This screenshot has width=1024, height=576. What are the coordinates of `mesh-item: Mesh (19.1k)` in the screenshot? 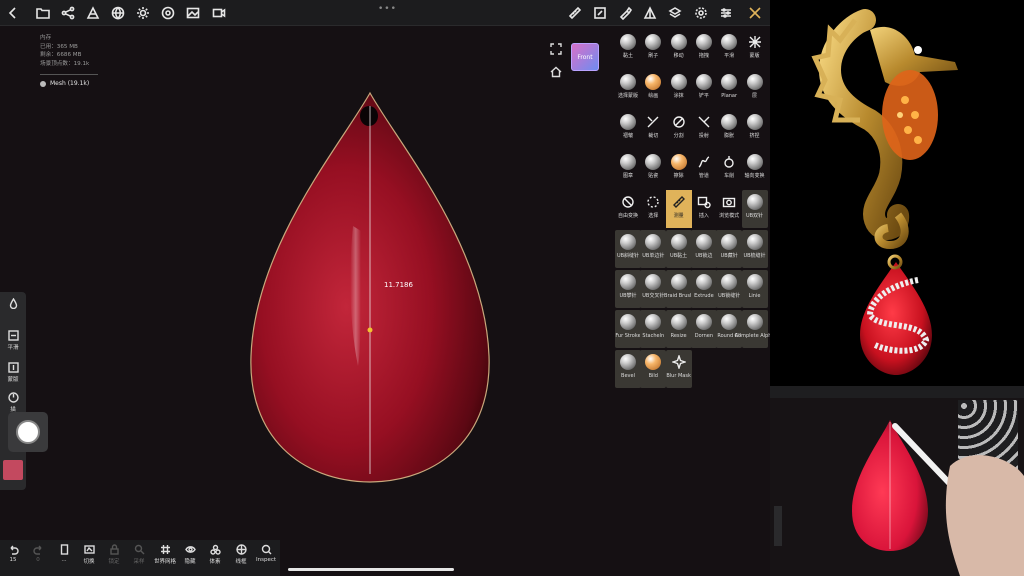 It's located at (64, 83).